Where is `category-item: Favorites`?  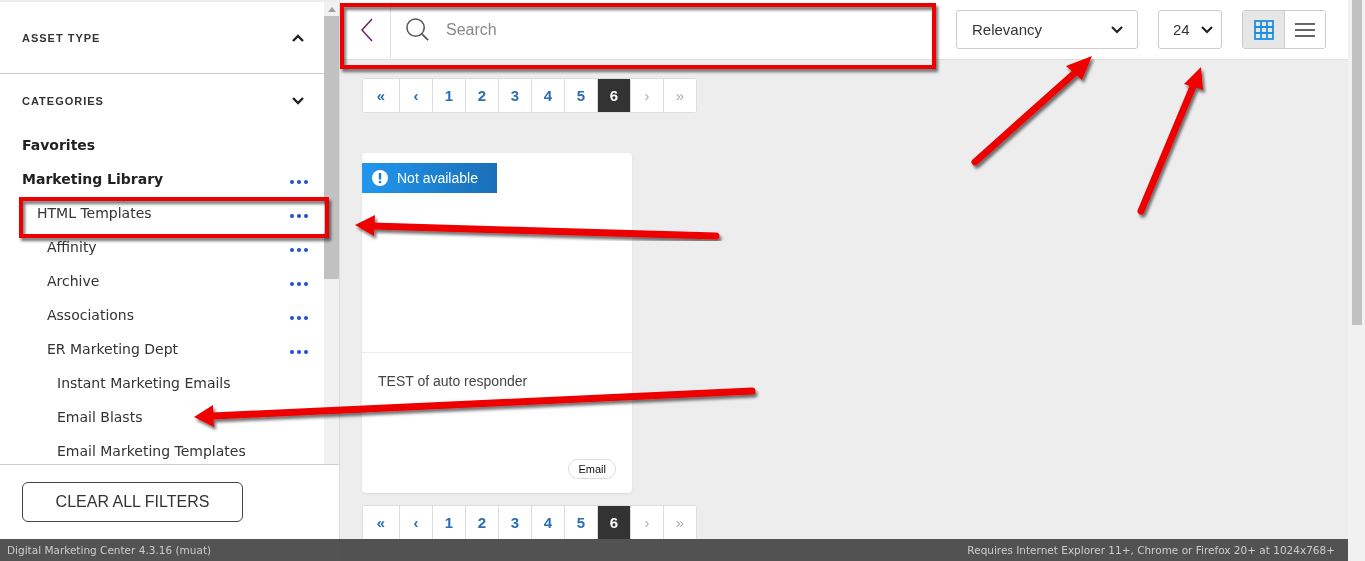 category-item: Favorites is located at coordinates (59, 145).